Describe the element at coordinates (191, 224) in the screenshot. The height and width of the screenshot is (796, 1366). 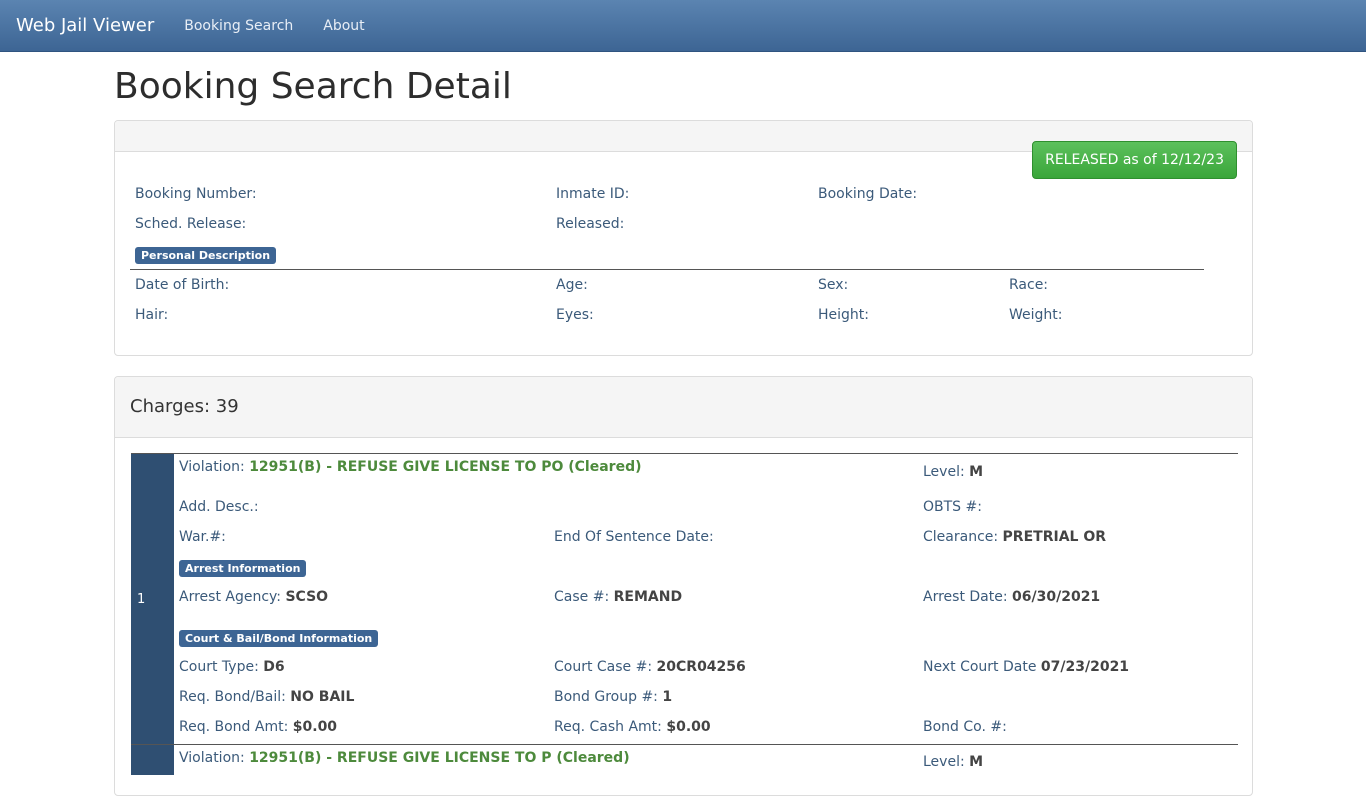
I see `sched-release-label: Sched. Release:` at that location.